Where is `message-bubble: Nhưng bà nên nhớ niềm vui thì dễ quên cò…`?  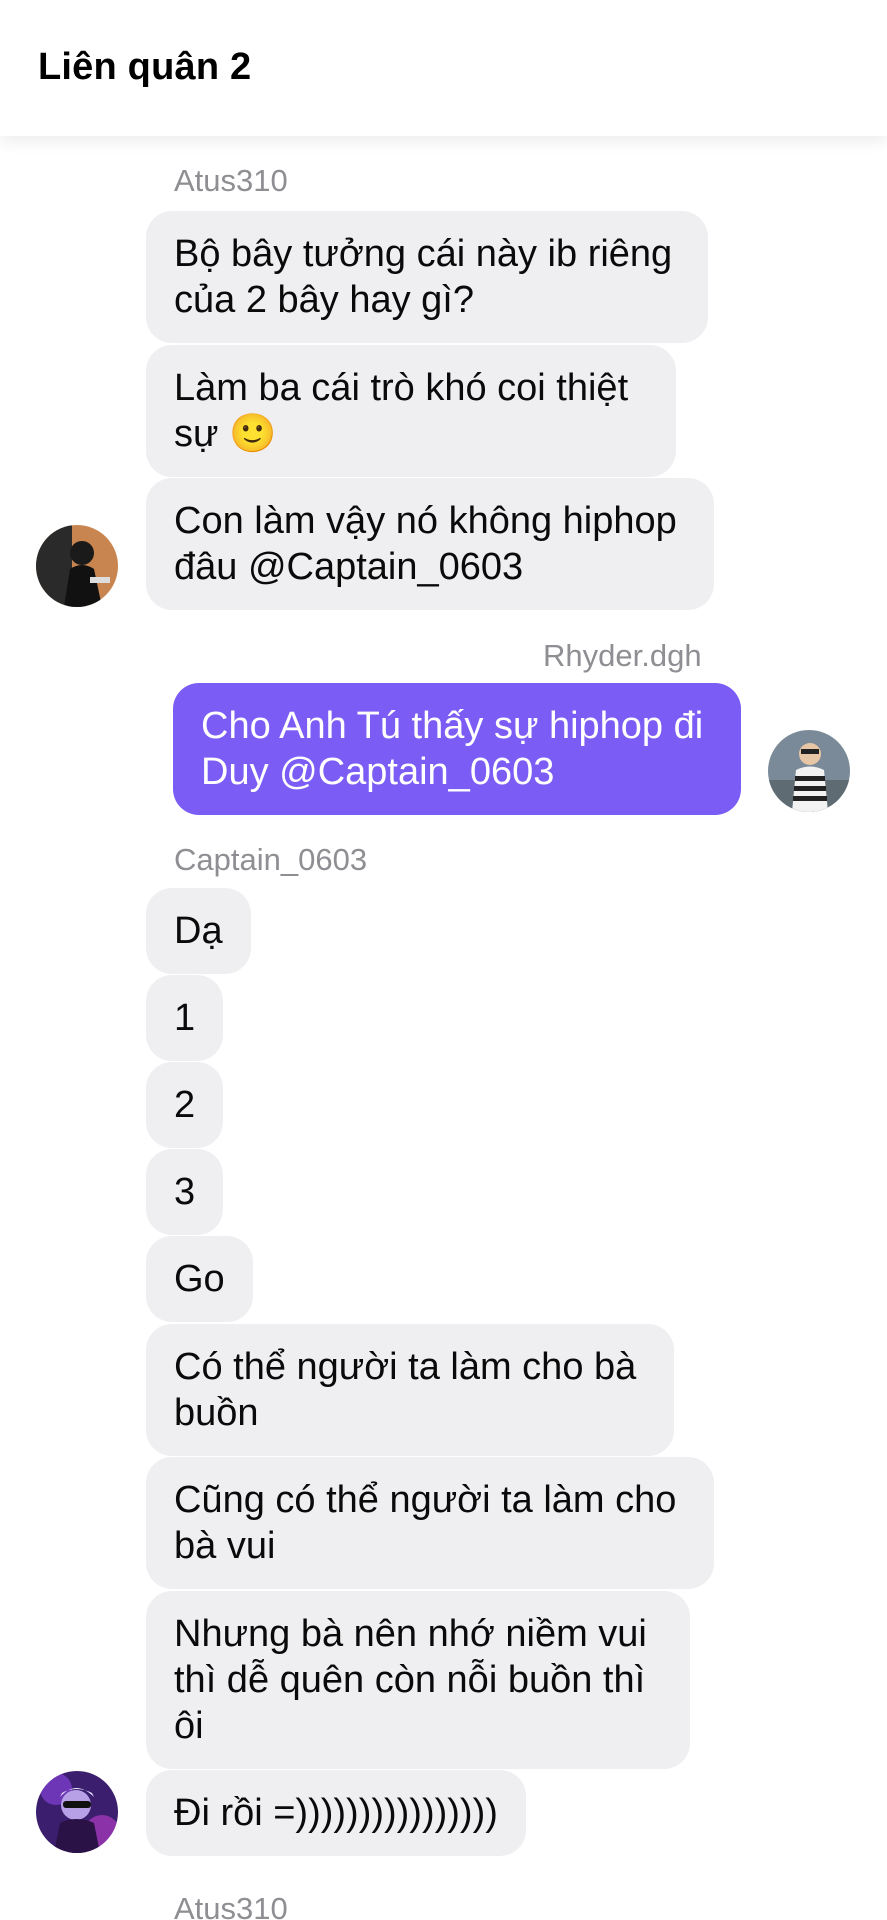
message-bubble: Nhưng bà nên nhớ niềm vui thì dễ quên cò… is located at coordinates (418, 1680).